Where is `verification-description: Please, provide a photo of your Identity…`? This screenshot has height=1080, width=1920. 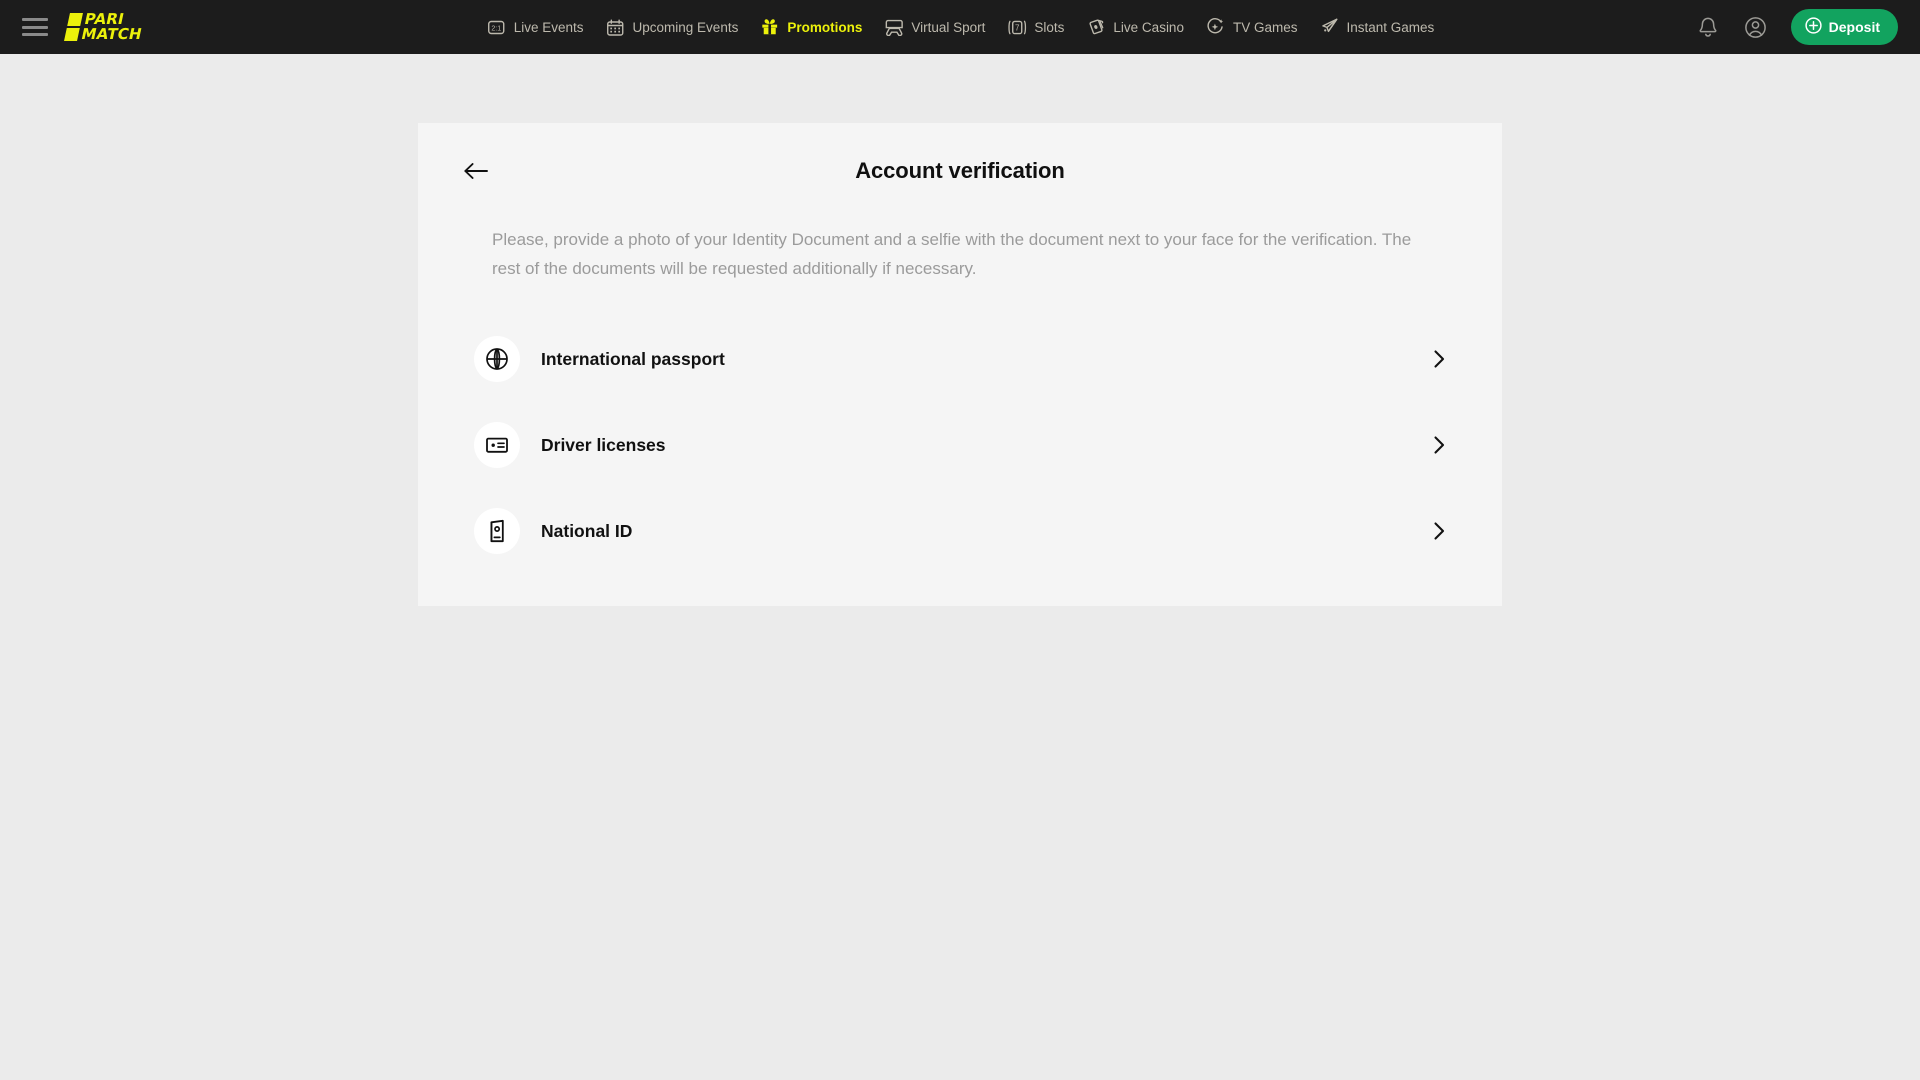 verification-description: Please, provide a photo of your Identity… is located at coordinates (952, 254).